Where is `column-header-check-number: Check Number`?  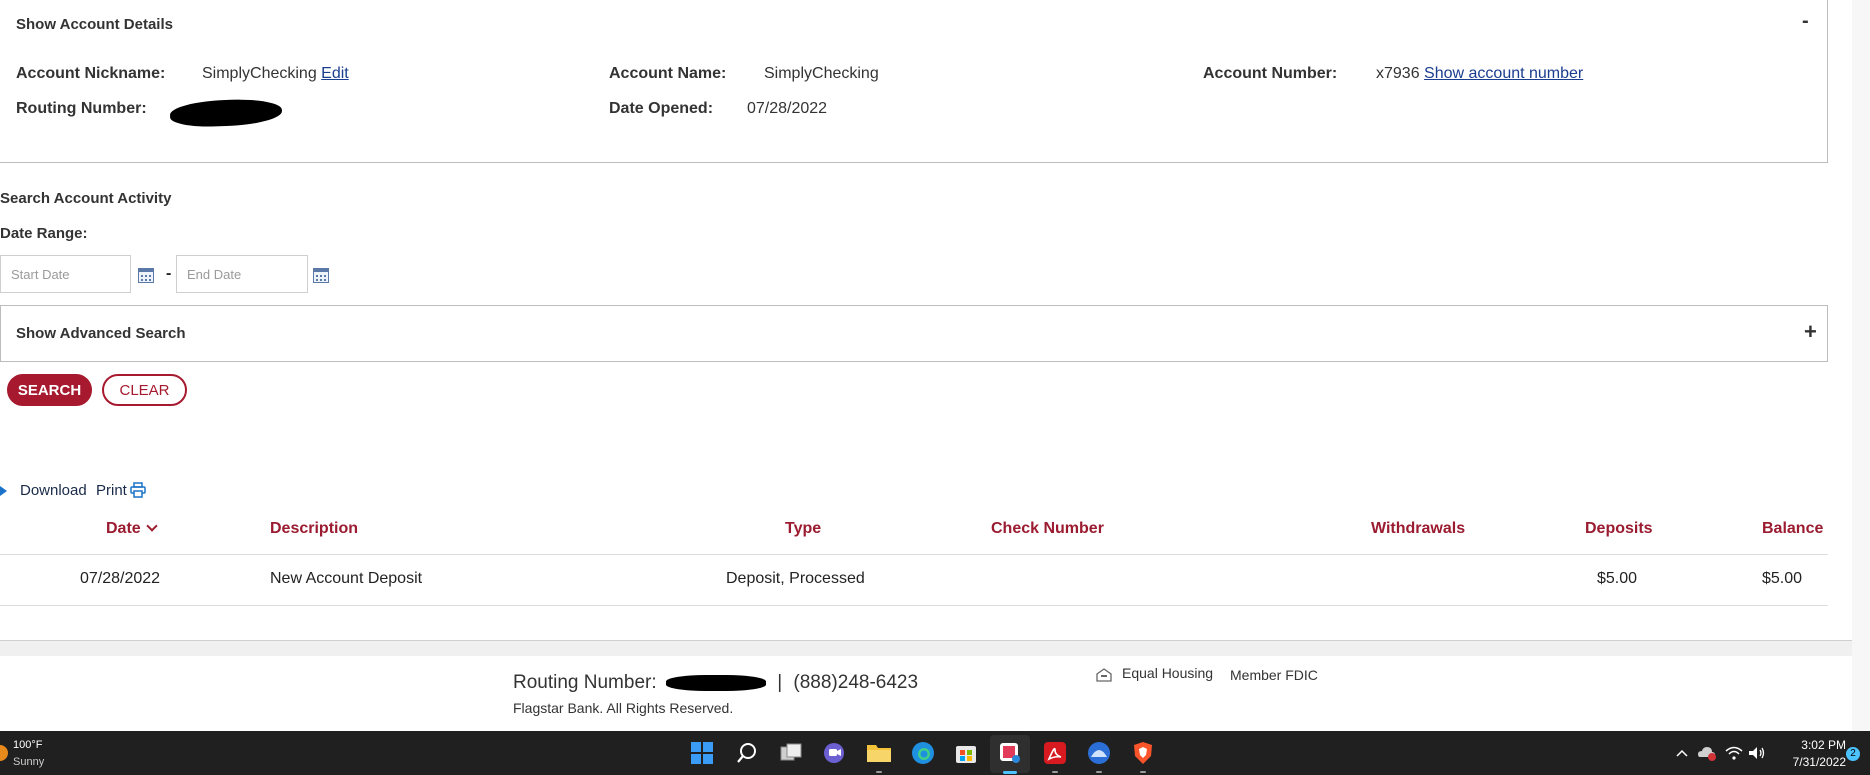 column-header-check-number: Check Number is located at coordinates (1047, 529).